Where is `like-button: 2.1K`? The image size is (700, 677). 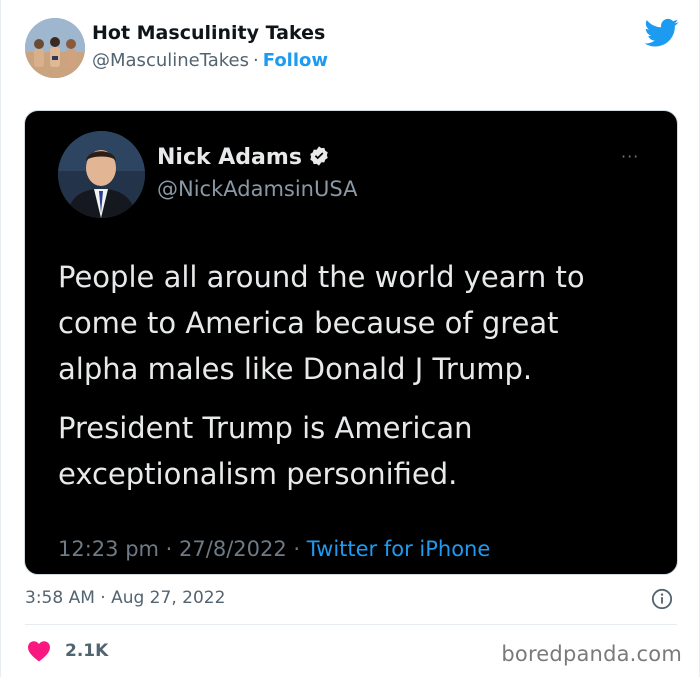 like-button: 2.1K is located at coordinates (67, 651).